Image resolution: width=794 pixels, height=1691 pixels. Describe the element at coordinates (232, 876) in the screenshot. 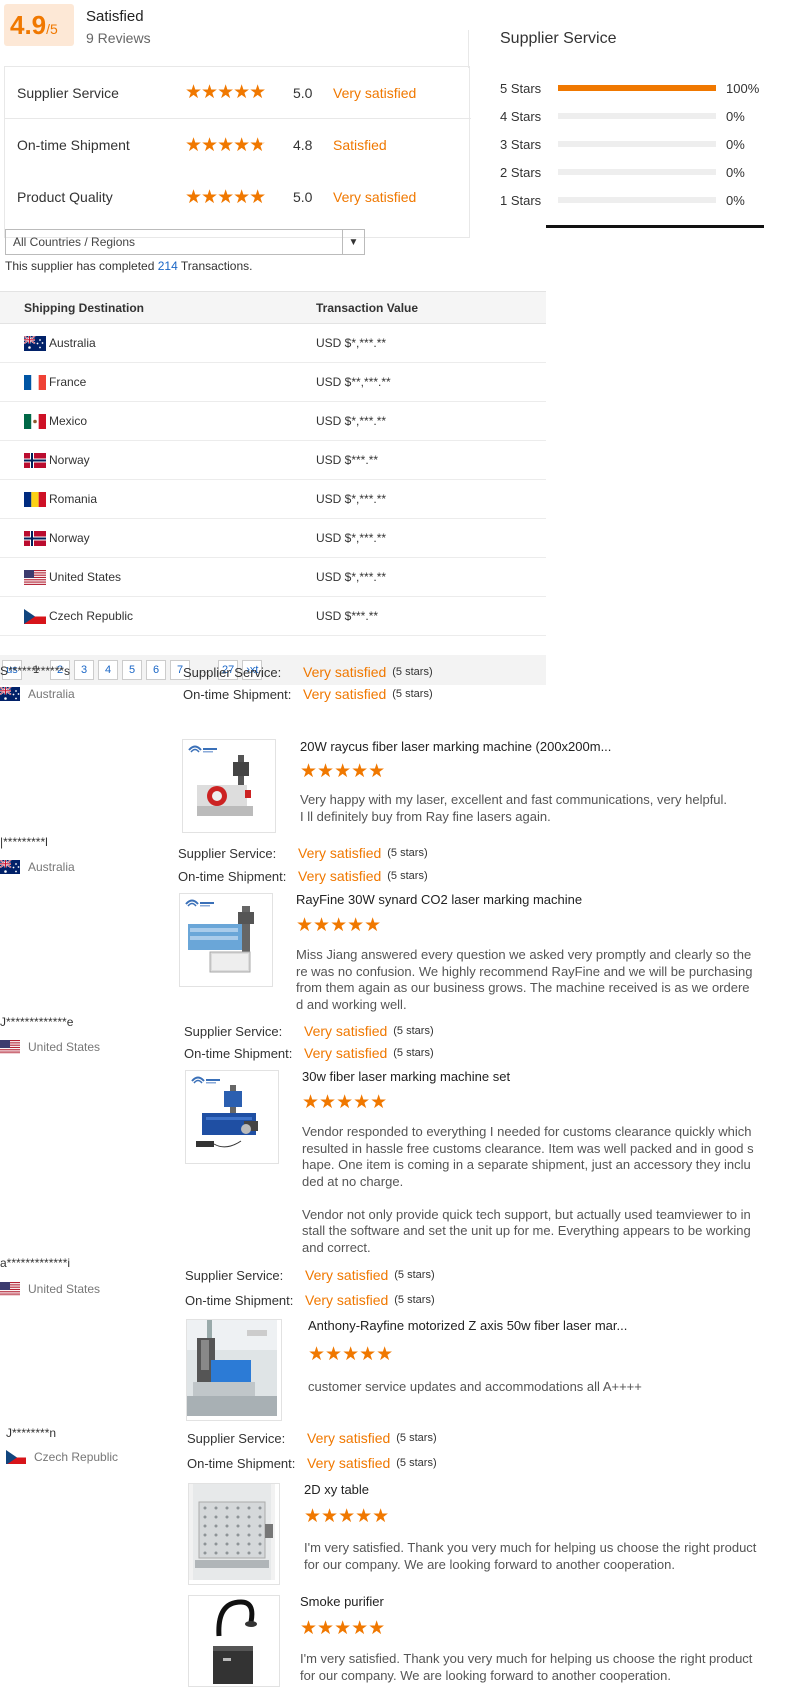

I see `on-time-shipment-label: On-time Shipment:` at that location.